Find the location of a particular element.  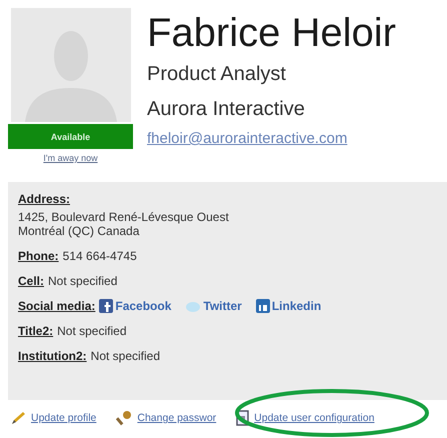

social-link: Linkedin is located at coordinates (289, 306).